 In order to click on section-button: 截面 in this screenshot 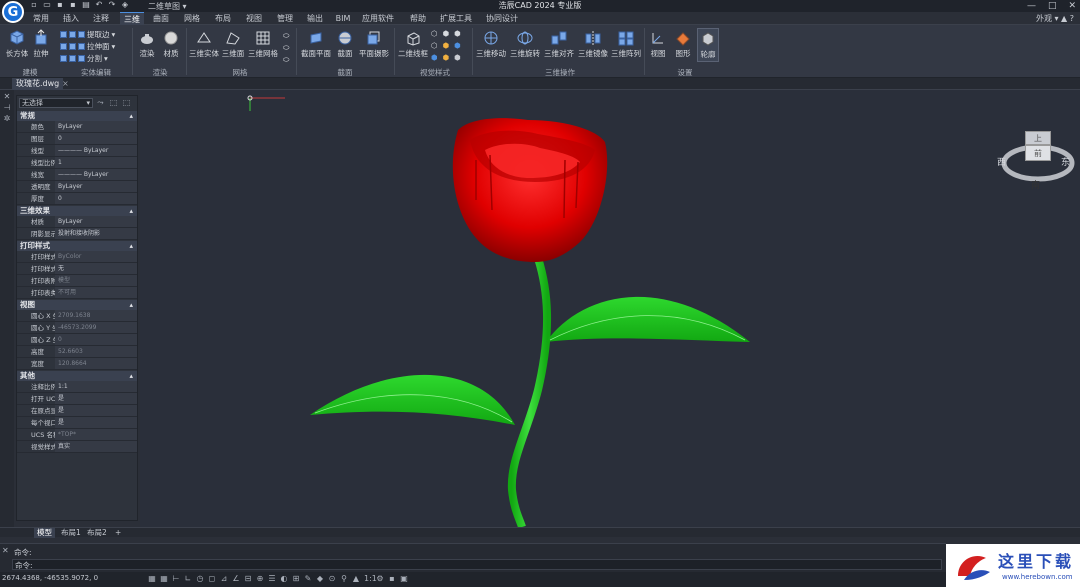, I will do `click(345, 44)`.